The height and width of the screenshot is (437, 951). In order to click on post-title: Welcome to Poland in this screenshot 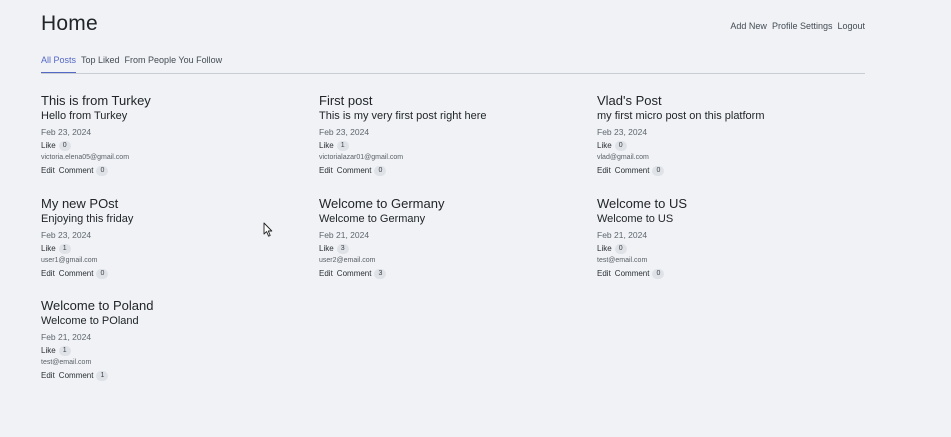, I will do `click(97, 305)`.